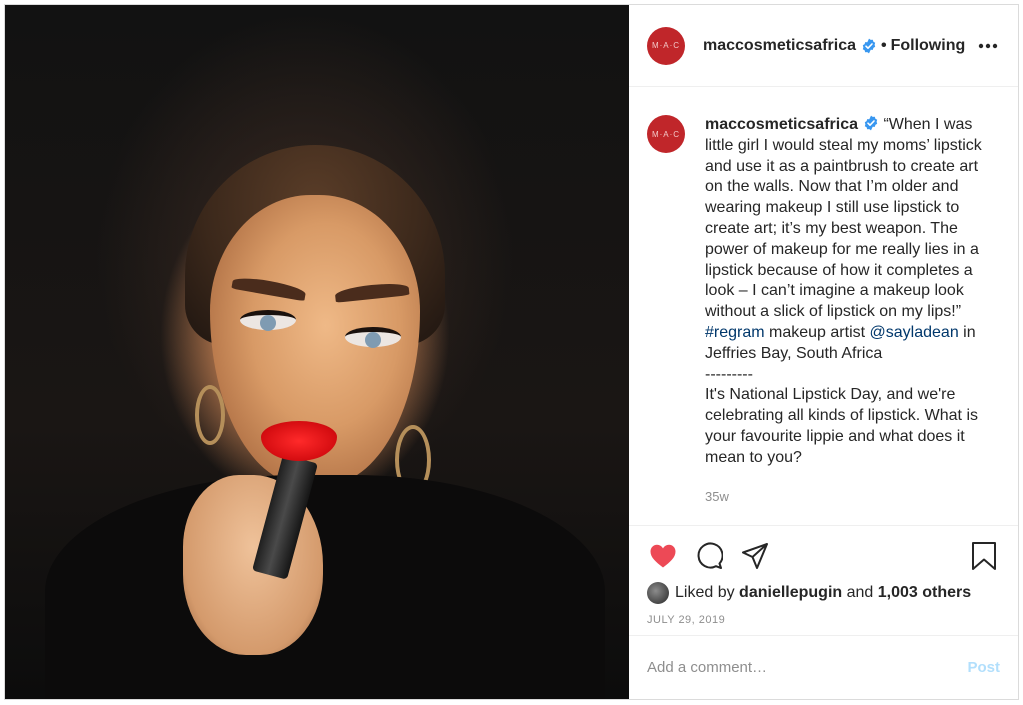 Image resolution: width=1023 pixels, height=705 pixels. I want to click on account-avatar: M·A·C, so click(666, 45).